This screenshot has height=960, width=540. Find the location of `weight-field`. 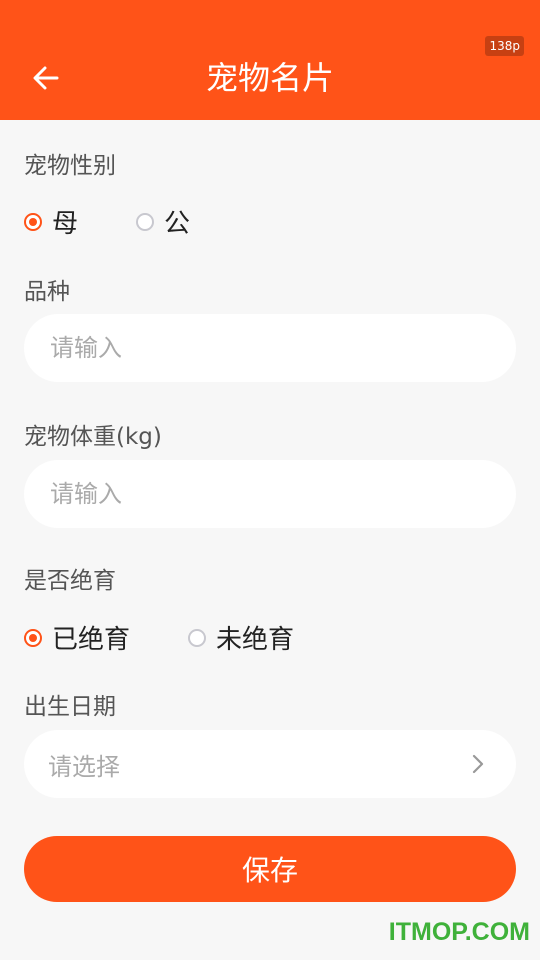

weight-field is located at coordinates (270, 494).